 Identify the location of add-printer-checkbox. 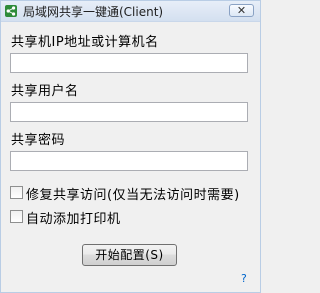
(16, 216).